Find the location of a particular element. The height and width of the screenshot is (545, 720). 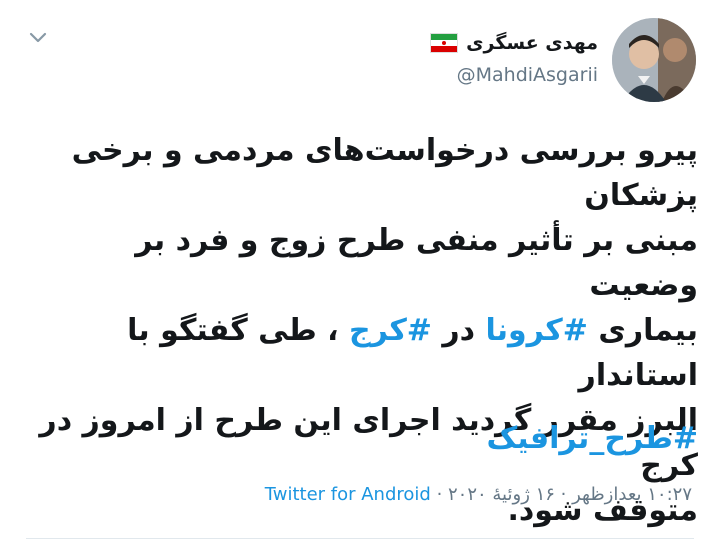

iran-flag-icon is located at coordinates (444, 43).